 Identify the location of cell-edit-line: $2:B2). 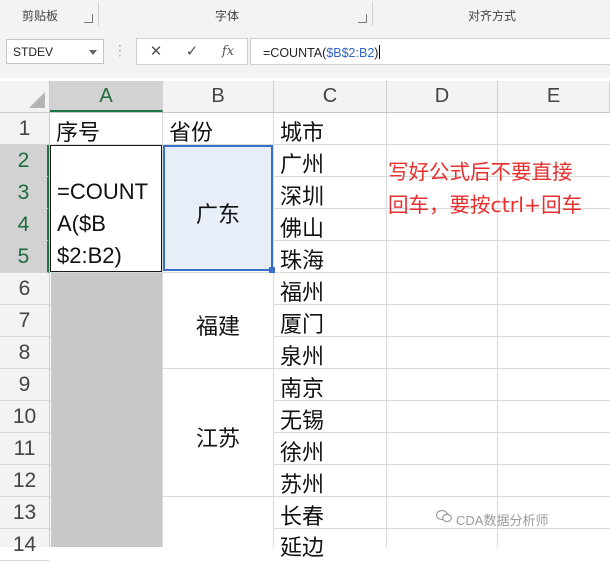
(89, 255).